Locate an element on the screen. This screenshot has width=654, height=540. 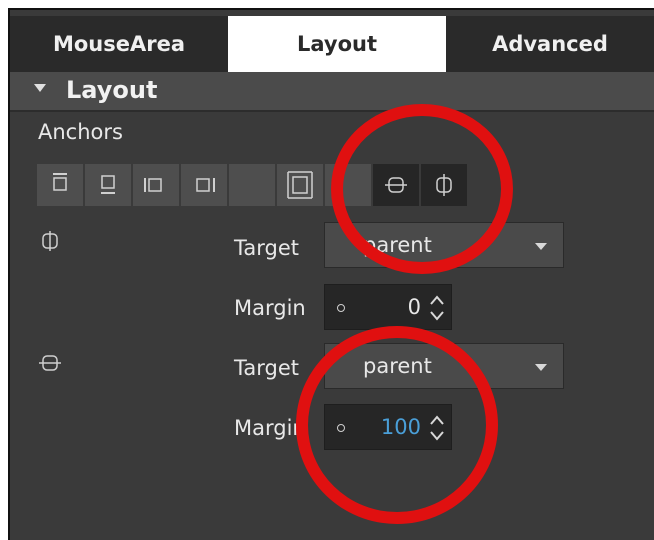
tab-layout: Layout is located at coordinates (337, 44).